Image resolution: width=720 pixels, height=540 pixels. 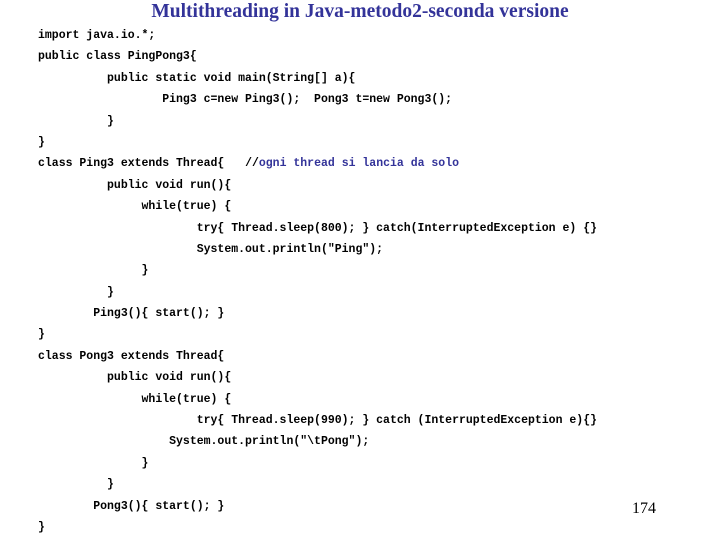 I want to click on code-comment-text: ogni thread si lancia da solo, so click(x=359, y=164).